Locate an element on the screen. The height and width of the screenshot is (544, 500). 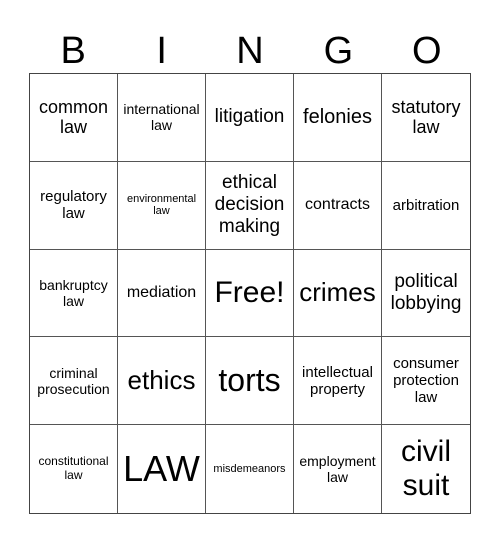
bingo-cell: regulatory law is located at coordinates (74, 205).